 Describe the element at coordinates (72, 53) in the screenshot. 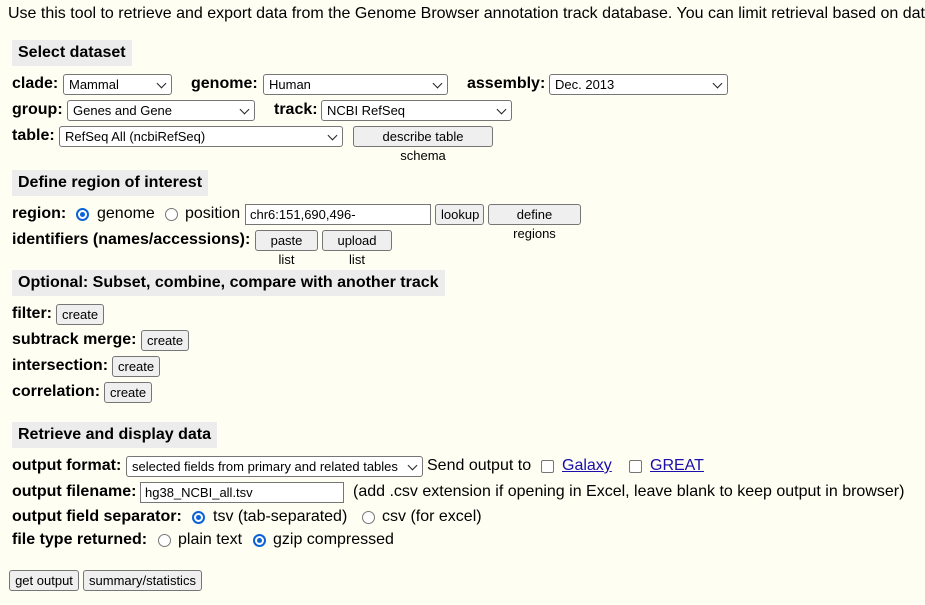

I see `select-dataset-heading: Select dataset` at that location.